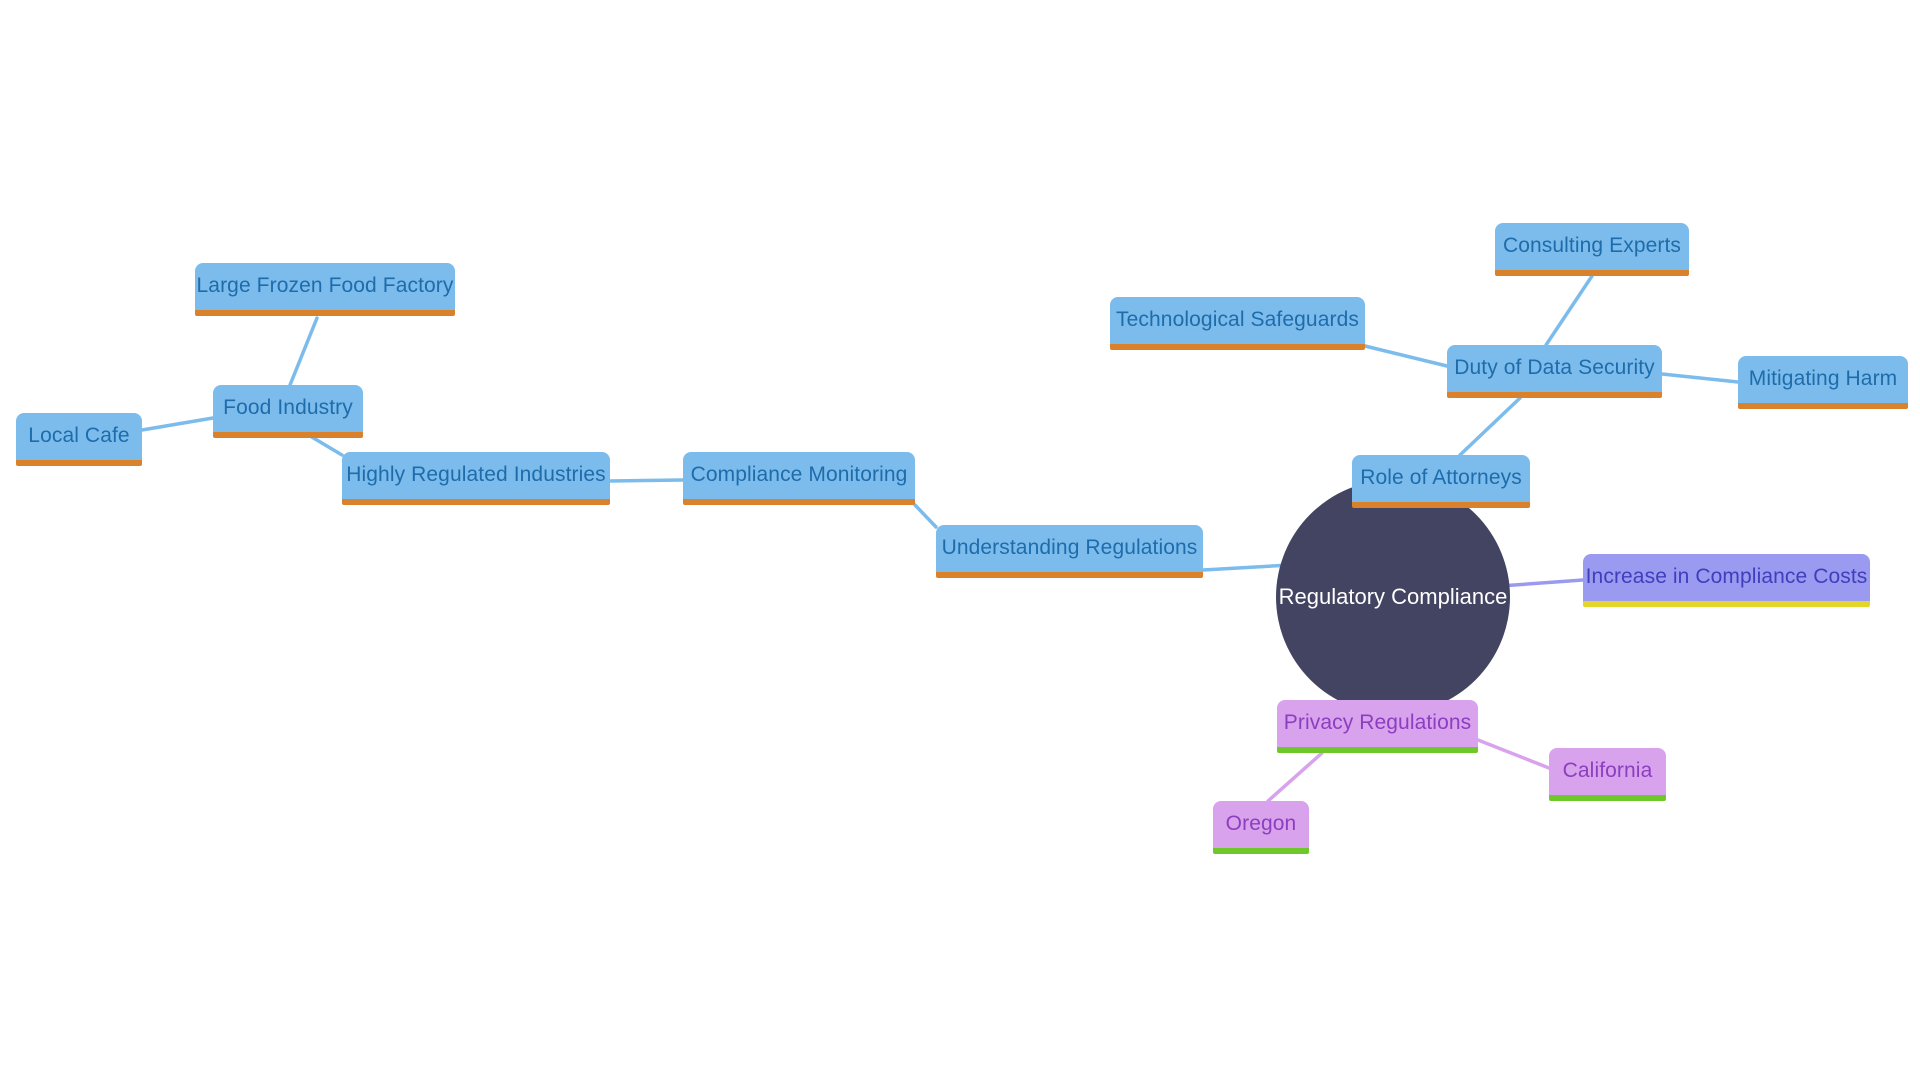  What do you see at coordinates (1592, 246) in the screenshot?
I see `node-label-consulting-experts: Consulting Experts` at bounding box center [1592, 246].